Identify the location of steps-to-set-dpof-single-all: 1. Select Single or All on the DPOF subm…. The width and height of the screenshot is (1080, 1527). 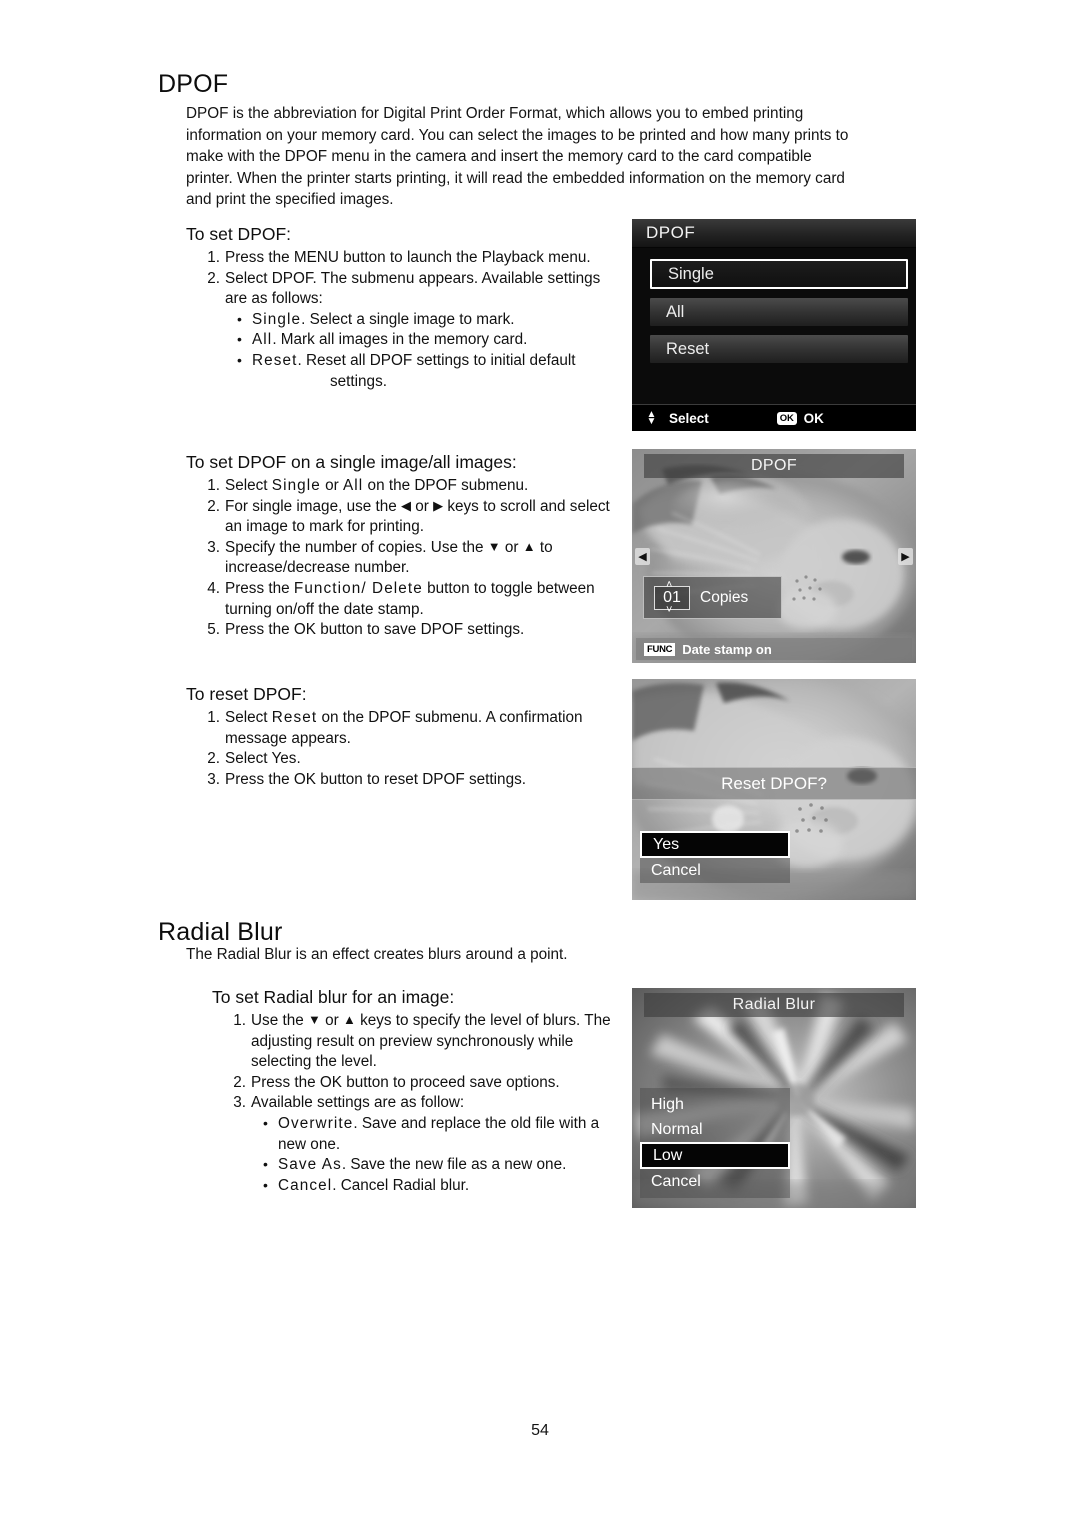
(412, 558).